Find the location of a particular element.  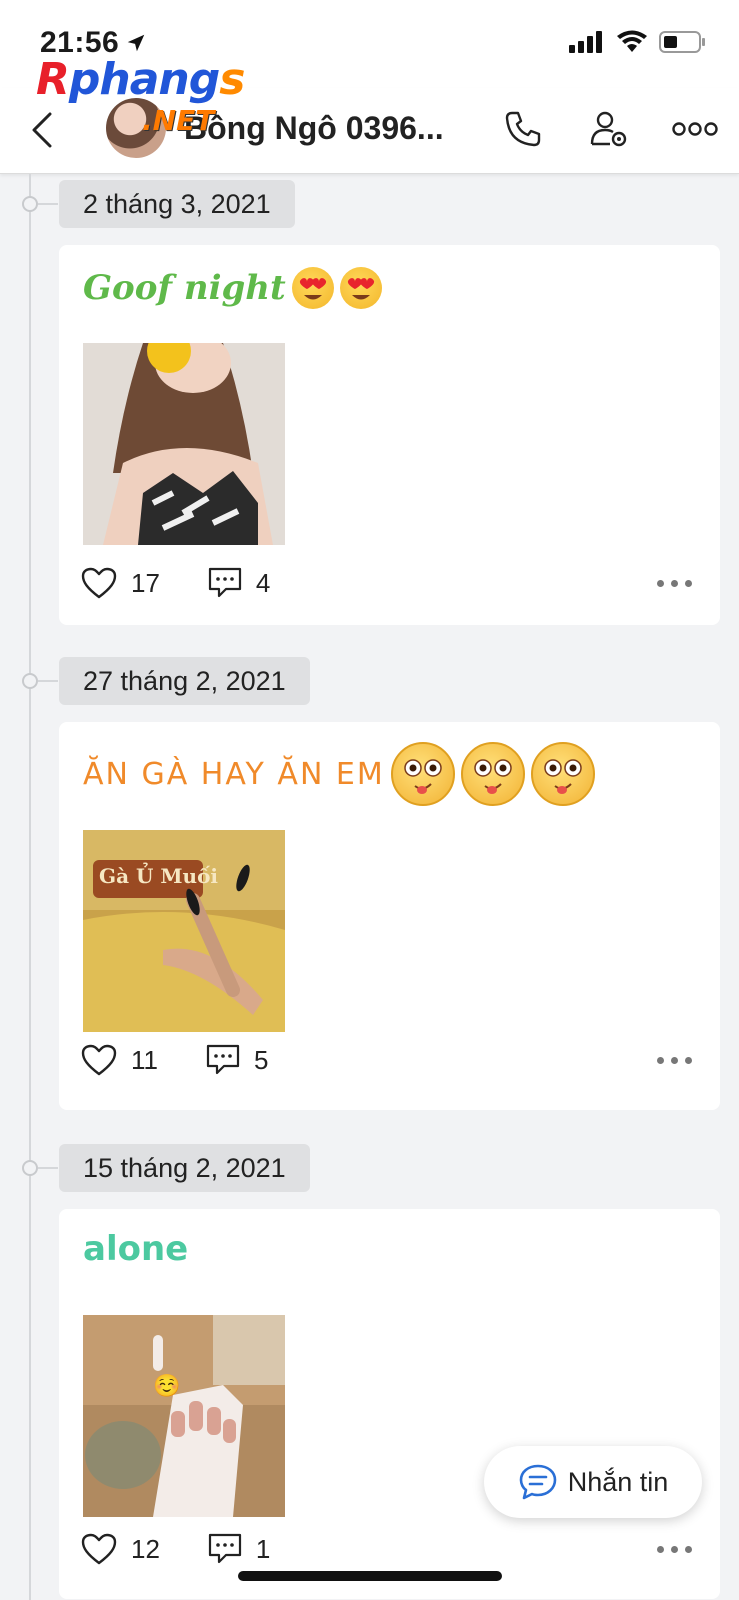

user-settings-icon is located at coordinates (608, 129).